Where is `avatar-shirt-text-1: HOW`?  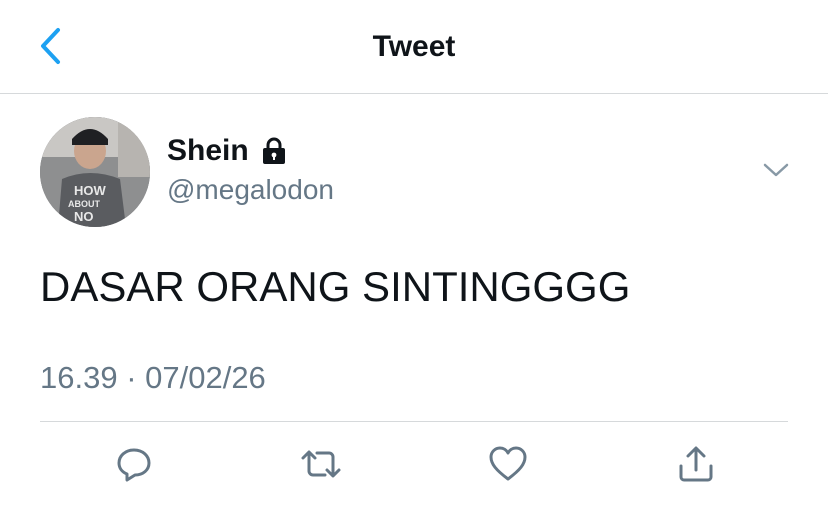
avatar-shirt-text-1: HOW is located at coordinates (90, 190).